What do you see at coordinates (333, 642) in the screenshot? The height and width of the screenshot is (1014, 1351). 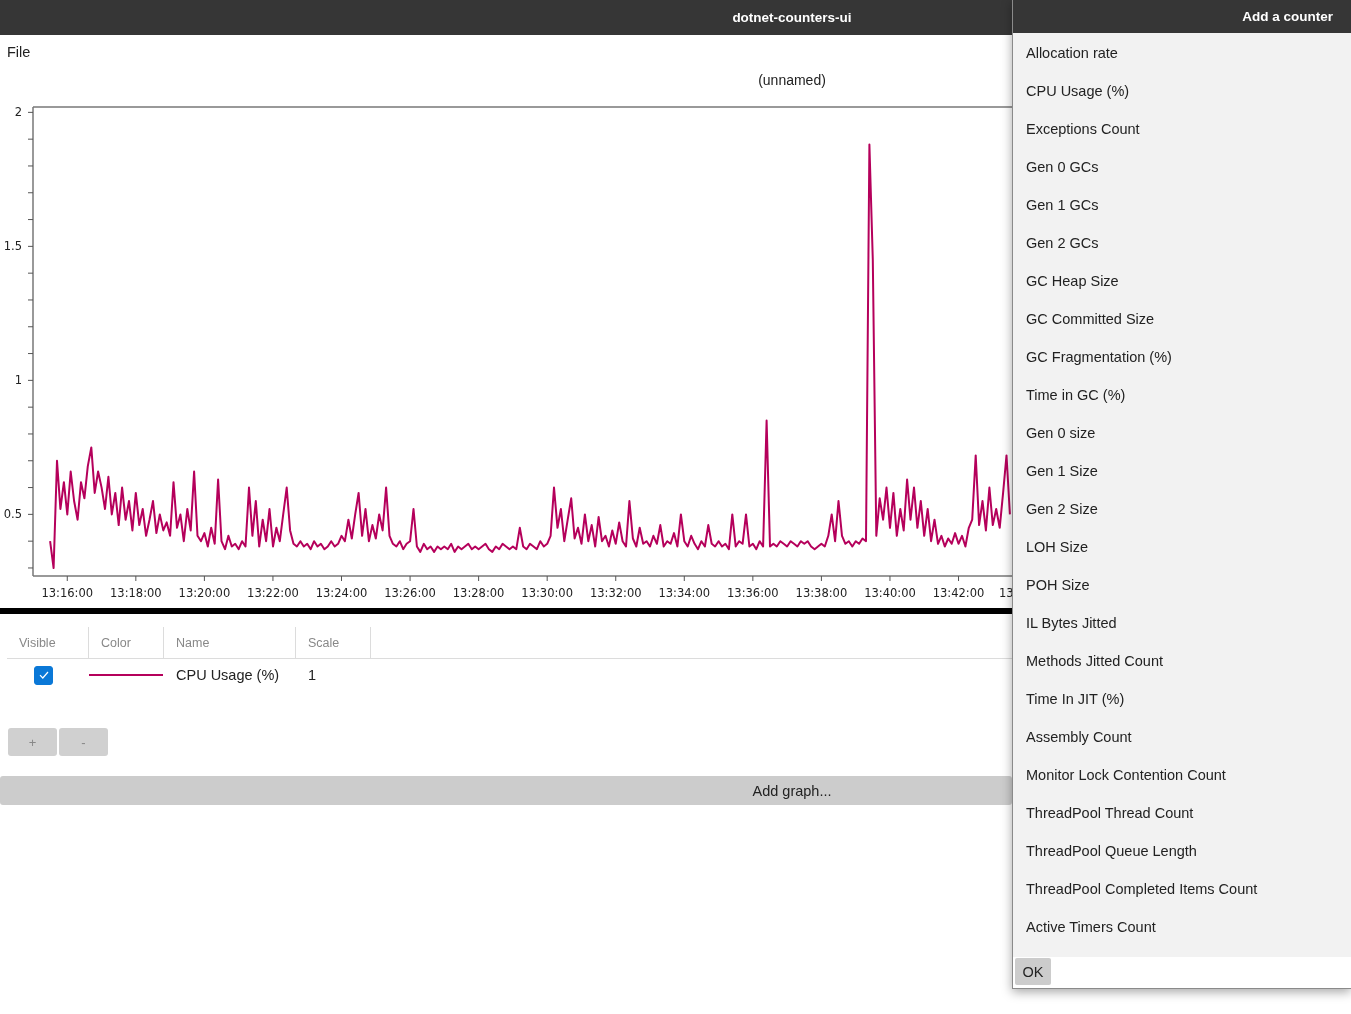 I see `column-header: Scale` at bounding box center [333, 642].